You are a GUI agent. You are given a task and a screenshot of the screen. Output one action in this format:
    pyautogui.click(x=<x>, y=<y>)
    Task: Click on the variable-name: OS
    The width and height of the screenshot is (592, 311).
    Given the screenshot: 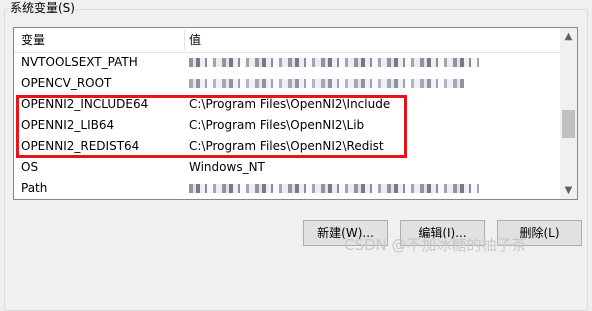 What is the action you would take?
    pyautogui.click(x=30, y=167)
    